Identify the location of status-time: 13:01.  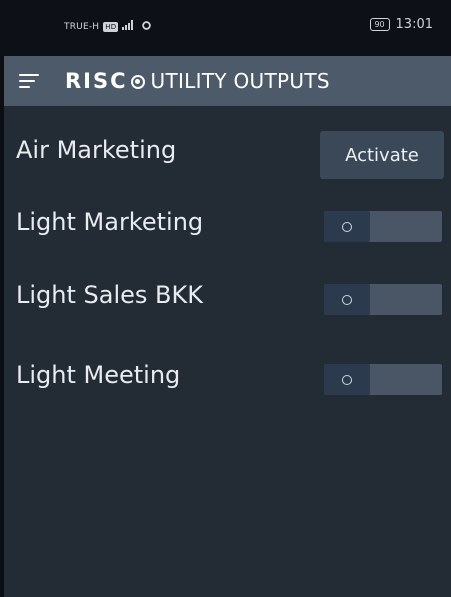
(414, 24).